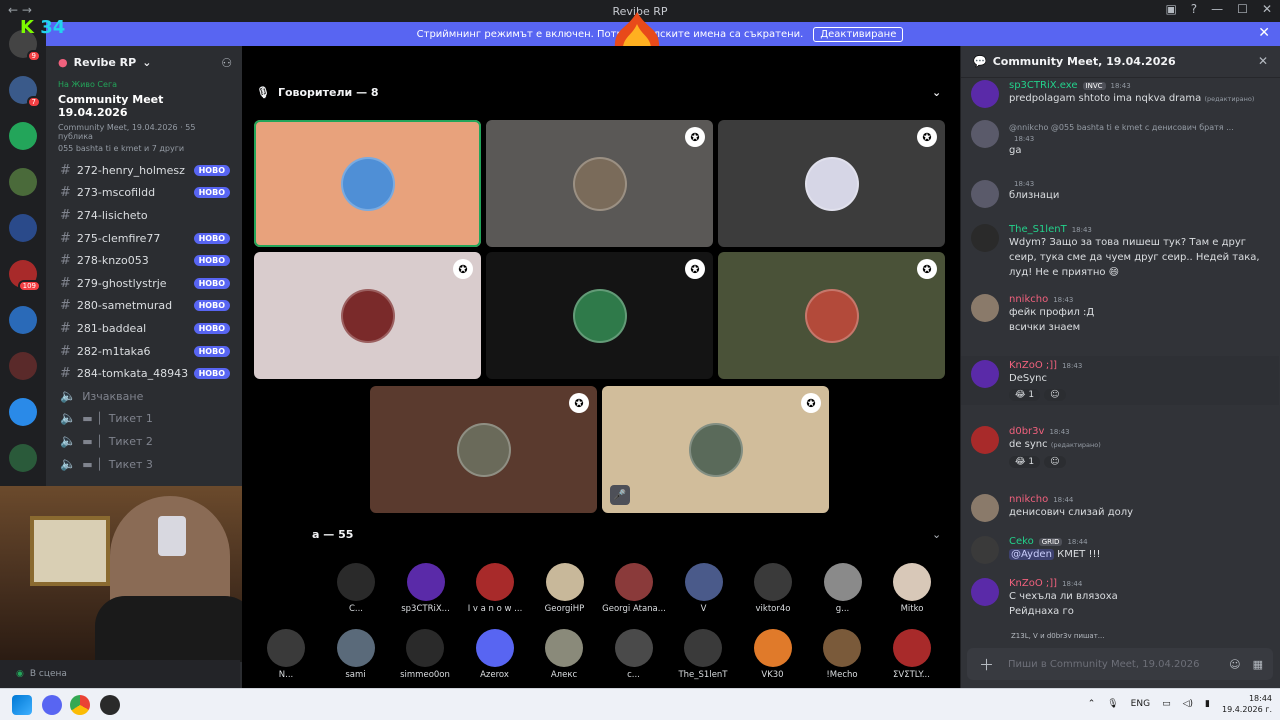 Image resolution: width=1280 pixels, height=720 pixels. Describe the element at coordinates (1121, 447) in the screenshot. I see `chat-message: d0br3v 18:43 de sync (редактирано) 😂 1 ☺` at that location.